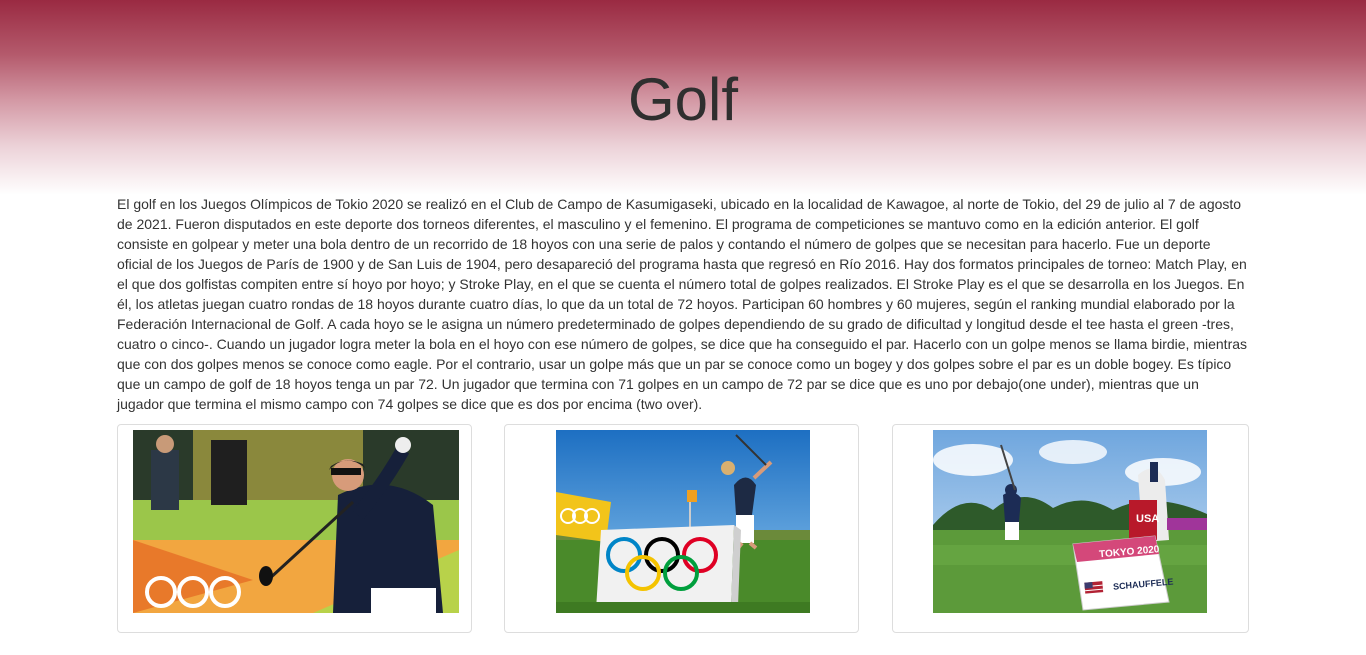 This screenshot has width=1366, height=655. I want to click on golfer-rio-photo, so click(296, 521).